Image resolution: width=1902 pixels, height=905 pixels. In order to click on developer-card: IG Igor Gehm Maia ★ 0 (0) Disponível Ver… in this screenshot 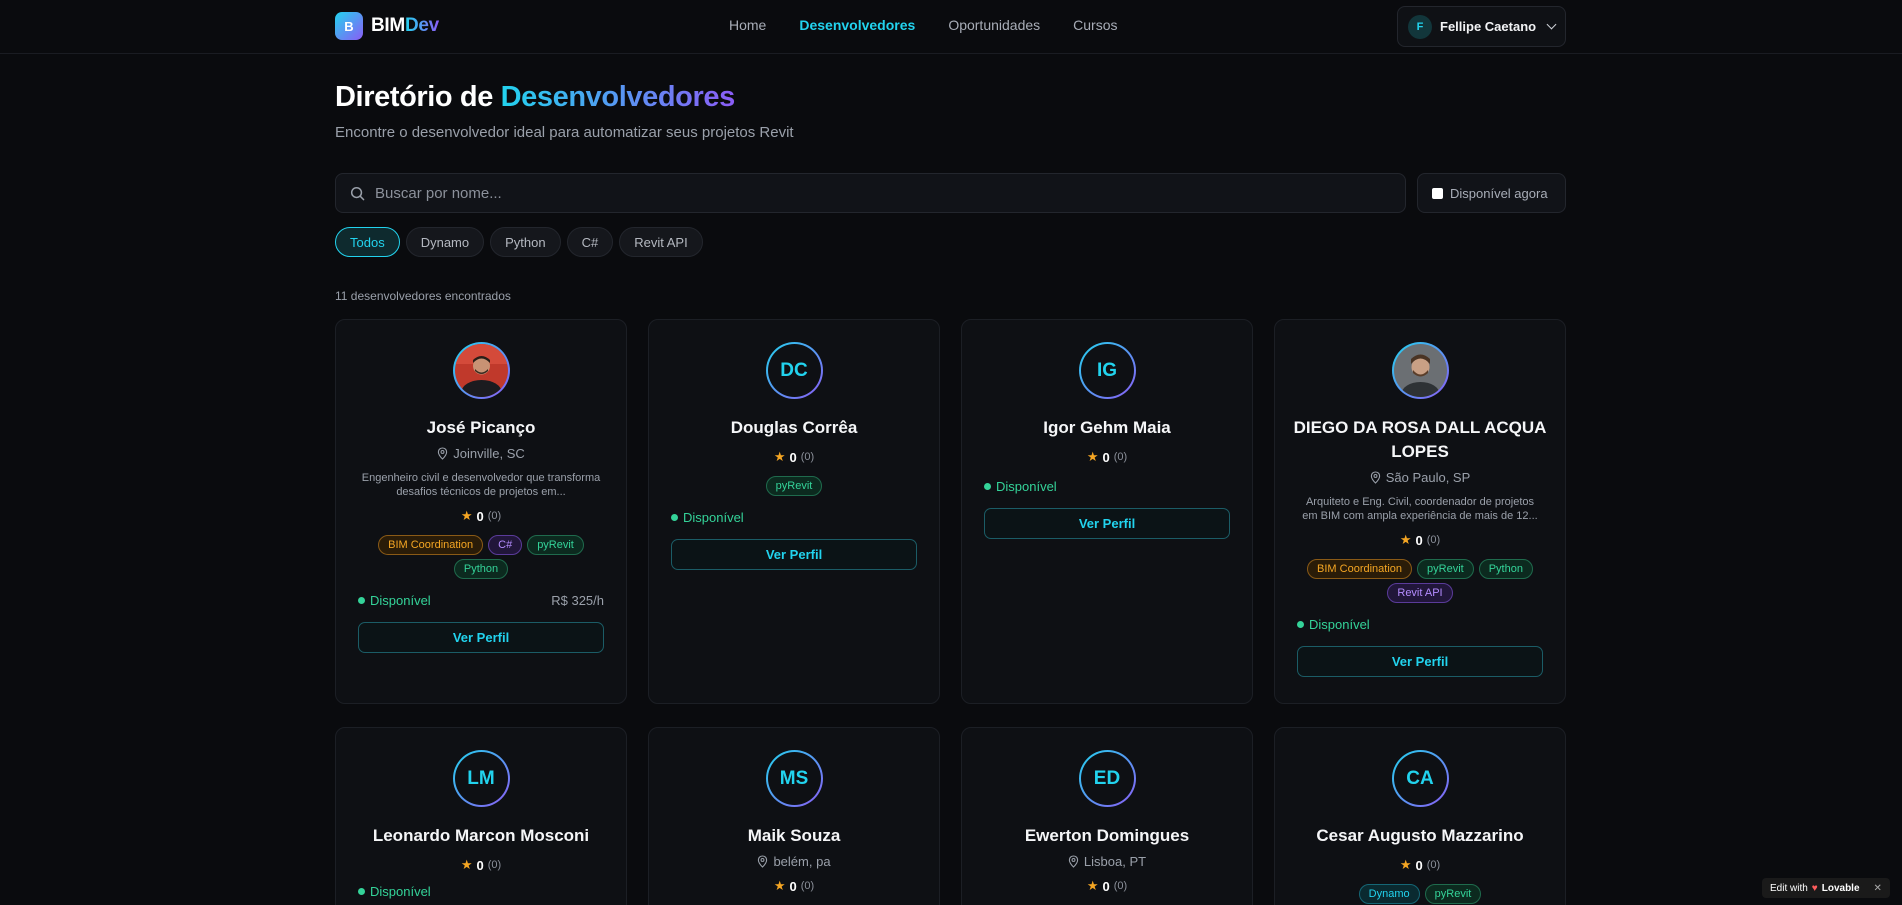, I will do `click(1107, 511)`.